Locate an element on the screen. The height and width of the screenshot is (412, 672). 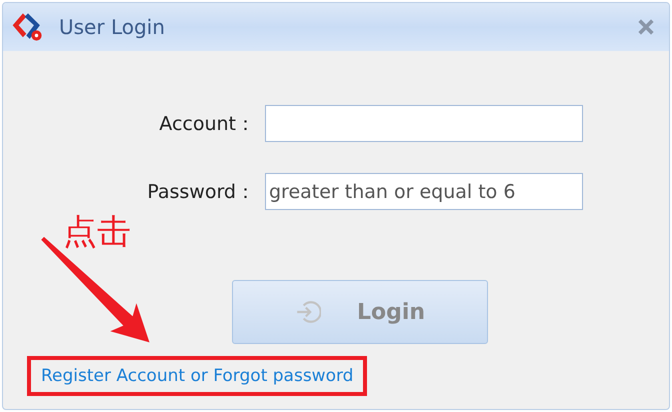
register-link: Register Account or Forgot password is located at coordinates (197, 376).